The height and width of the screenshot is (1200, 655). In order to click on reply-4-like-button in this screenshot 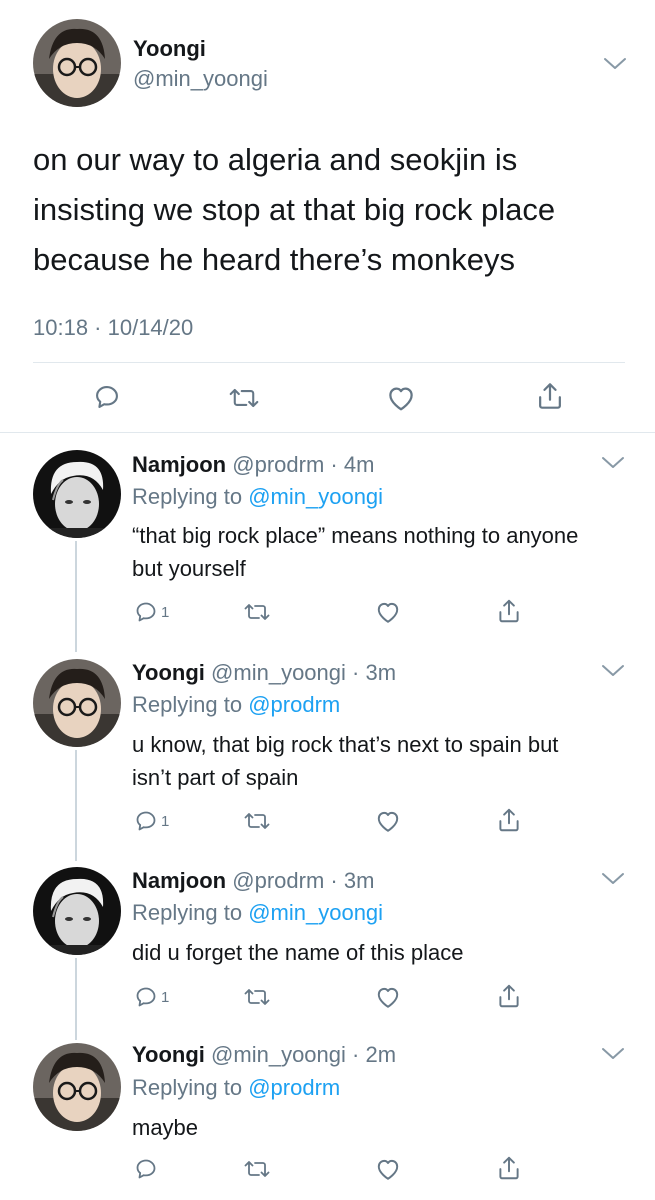, I will do `click(388, 1169)`.